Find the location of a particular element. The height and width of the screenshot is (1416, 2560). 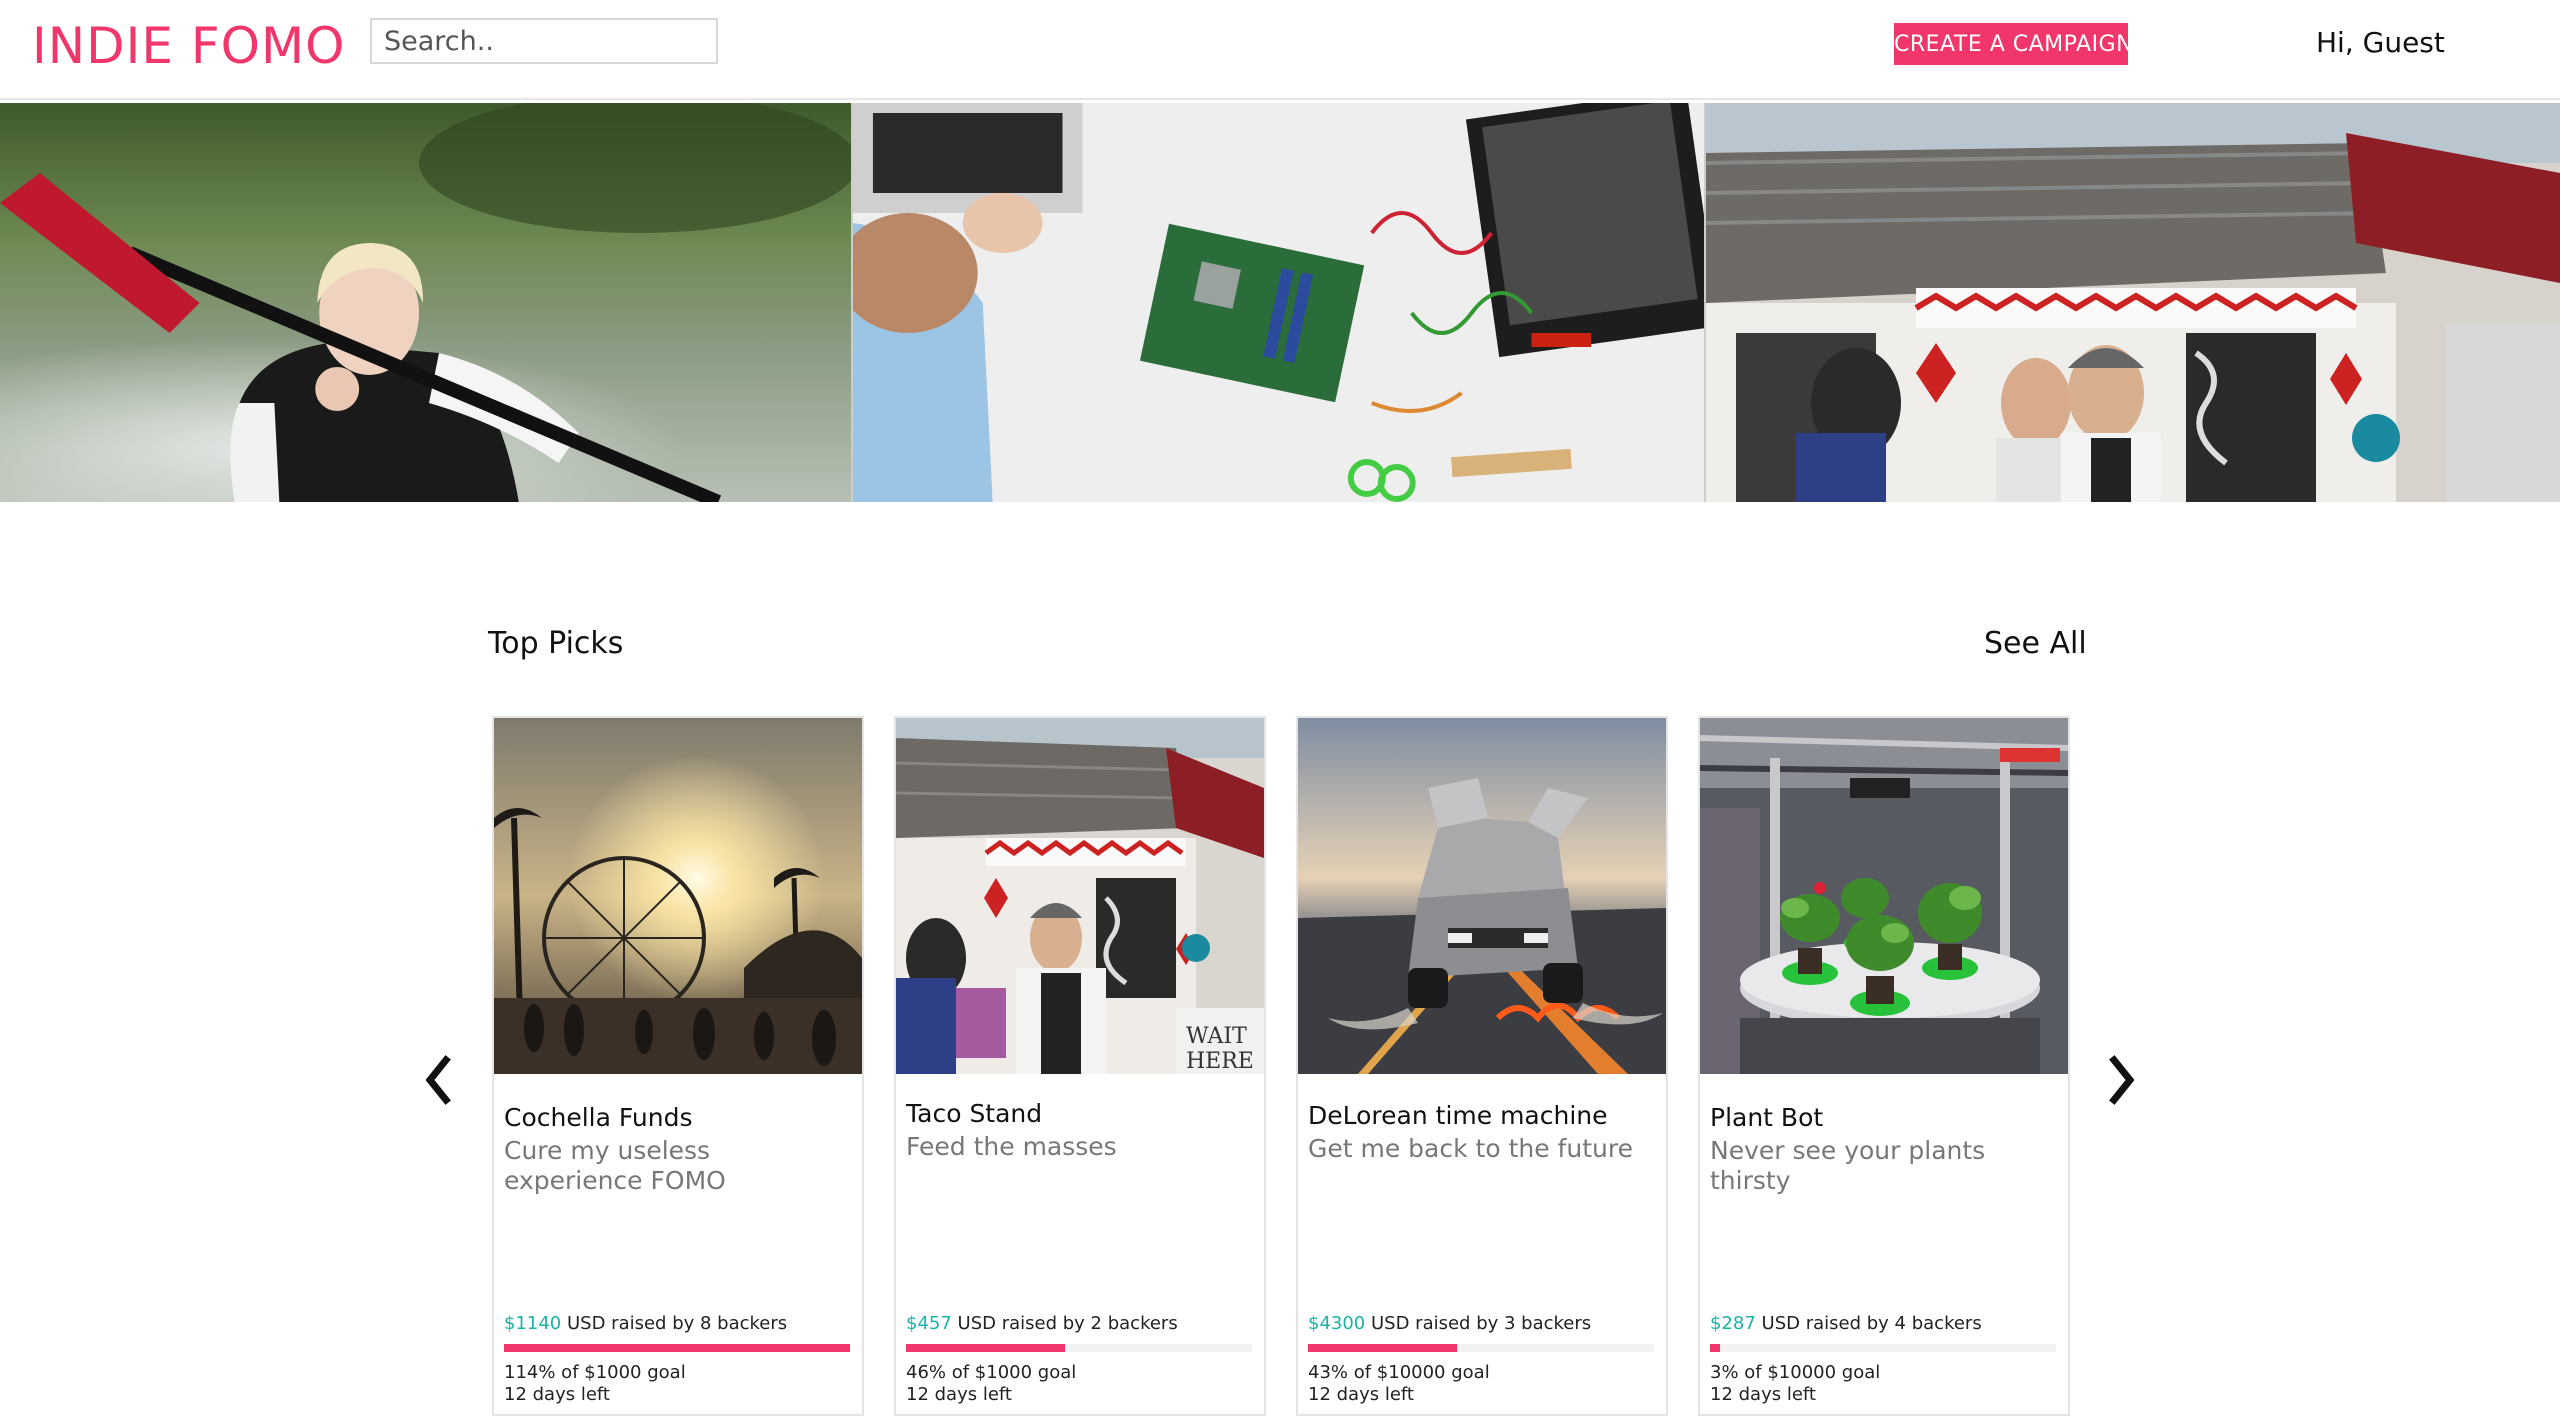

raised-label: USD raised by 2 backers is located at coordinates (1064, 1323).